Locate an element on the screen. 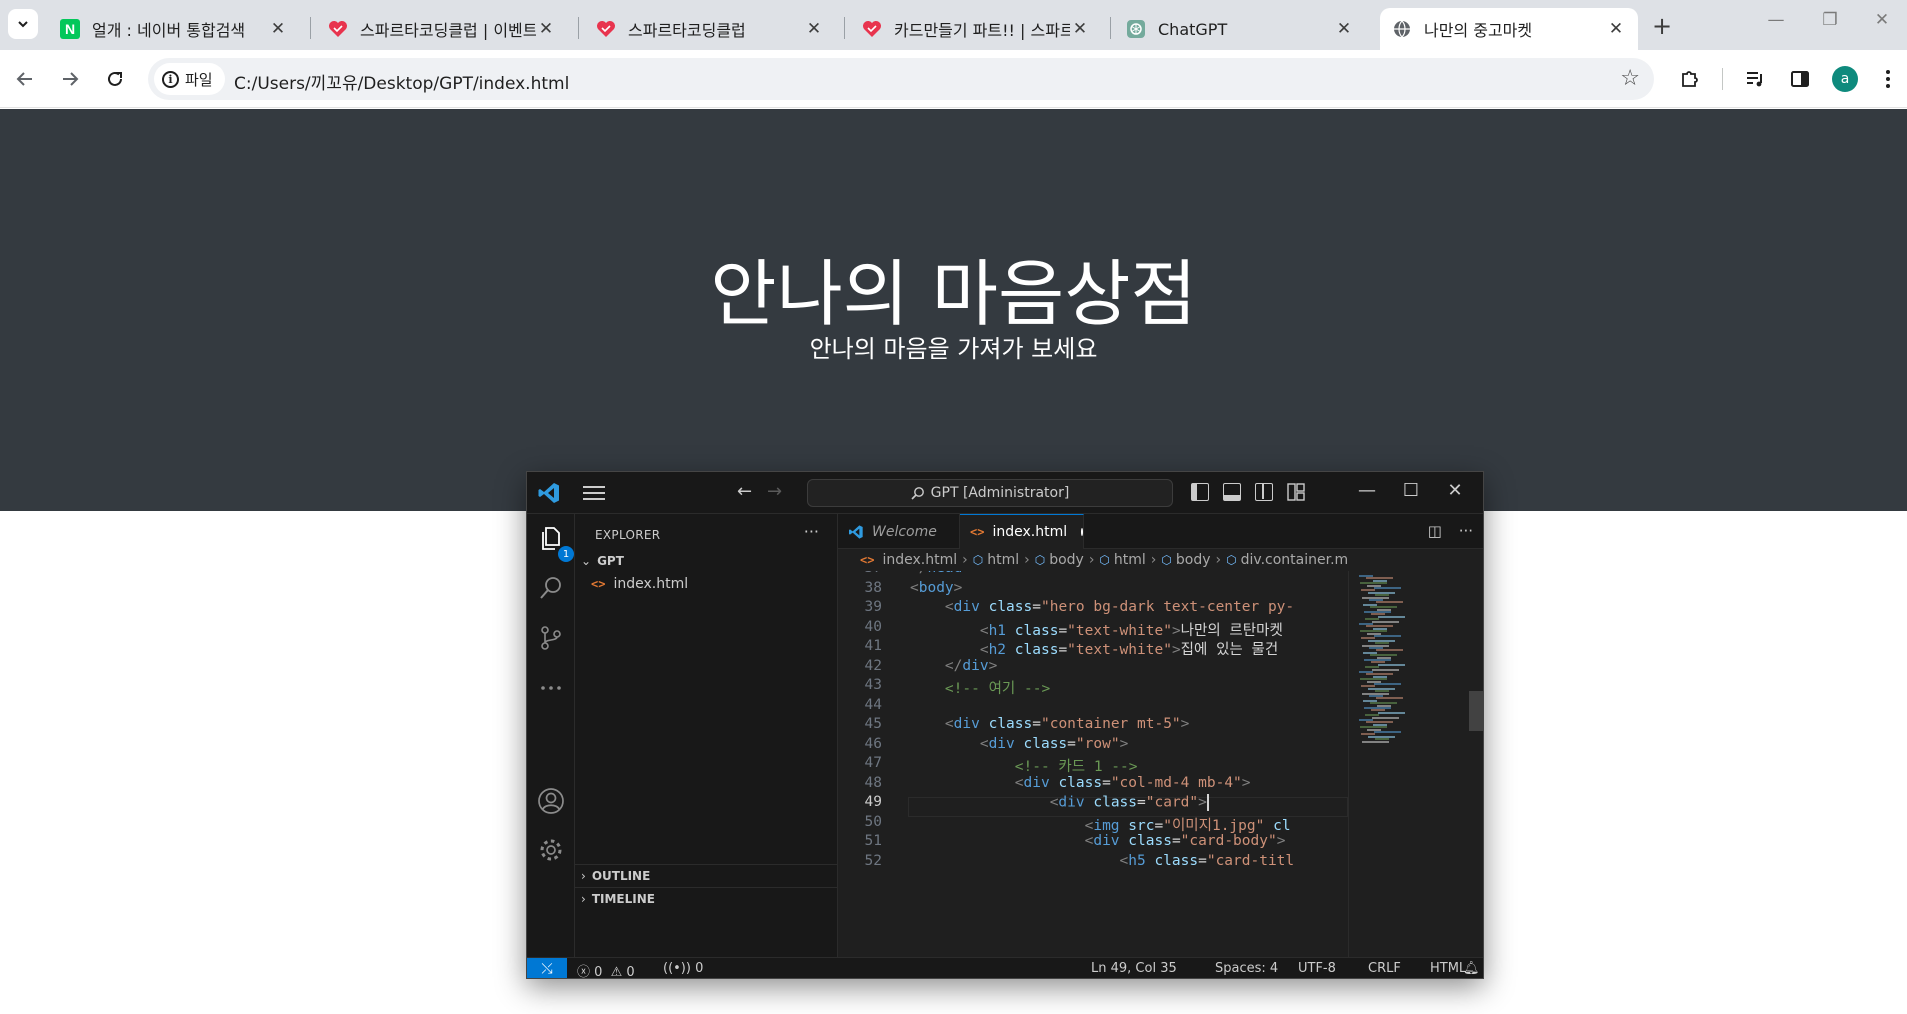 This screenshot has height=1014, width=1907. error-icon: ⓧ is located at coordinates (584, 972).